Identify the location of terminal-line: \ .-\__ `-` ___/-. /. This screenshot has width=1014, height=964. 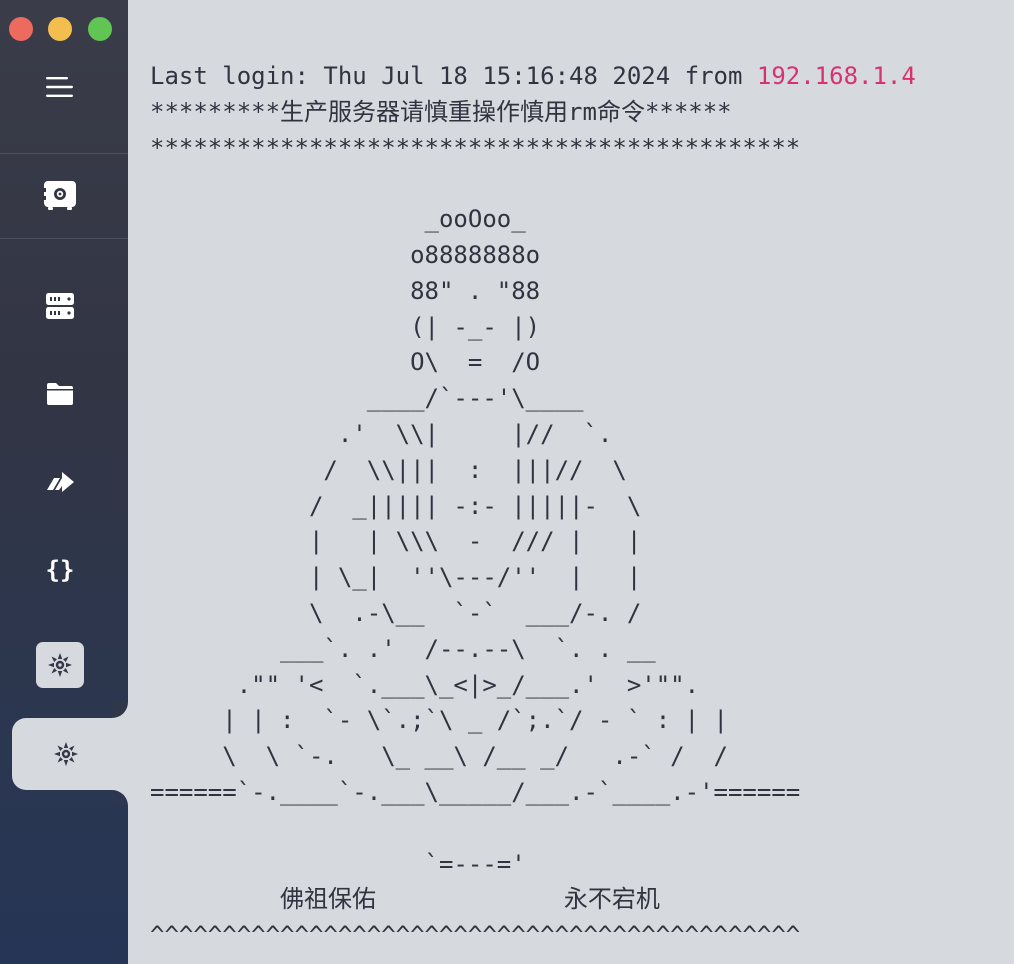
(396, 612).